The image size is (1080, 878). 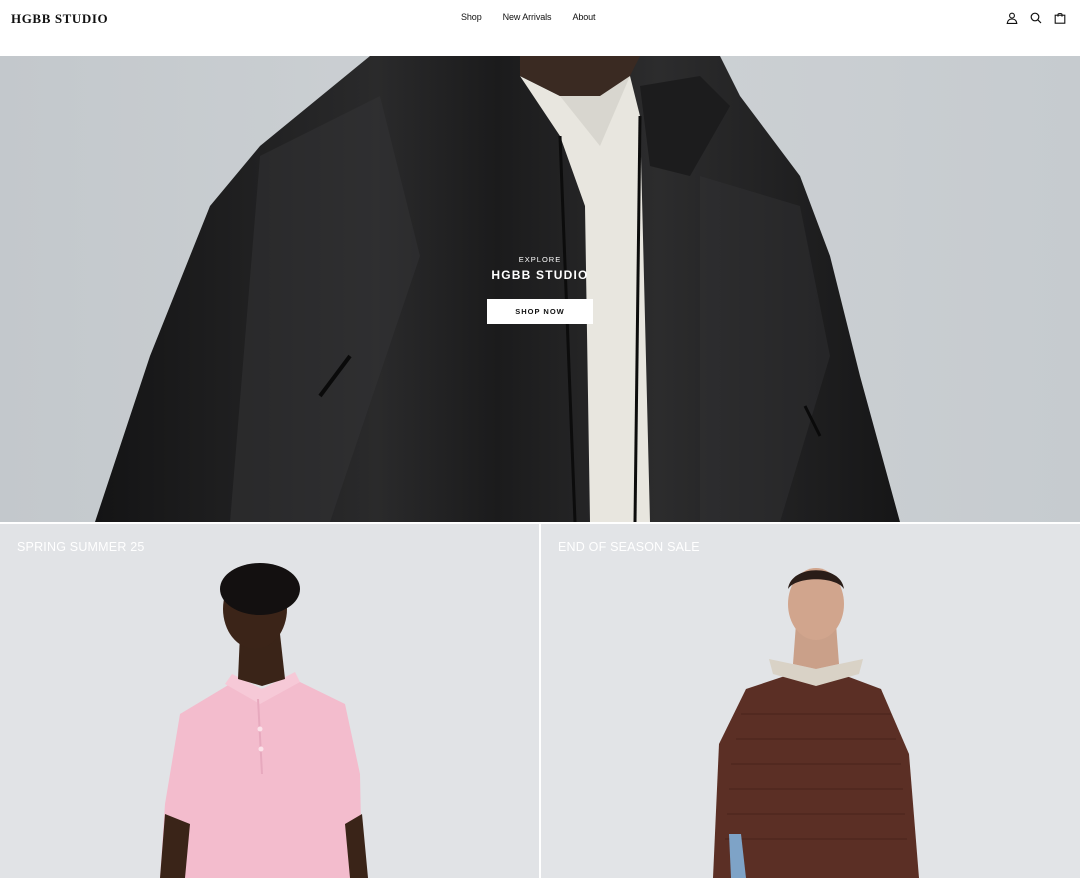 What do you see at coordinates (540, 259) in the screenshot?
I see `hero-eyebrow: EXPLORE` at bounding box center [540, 259].